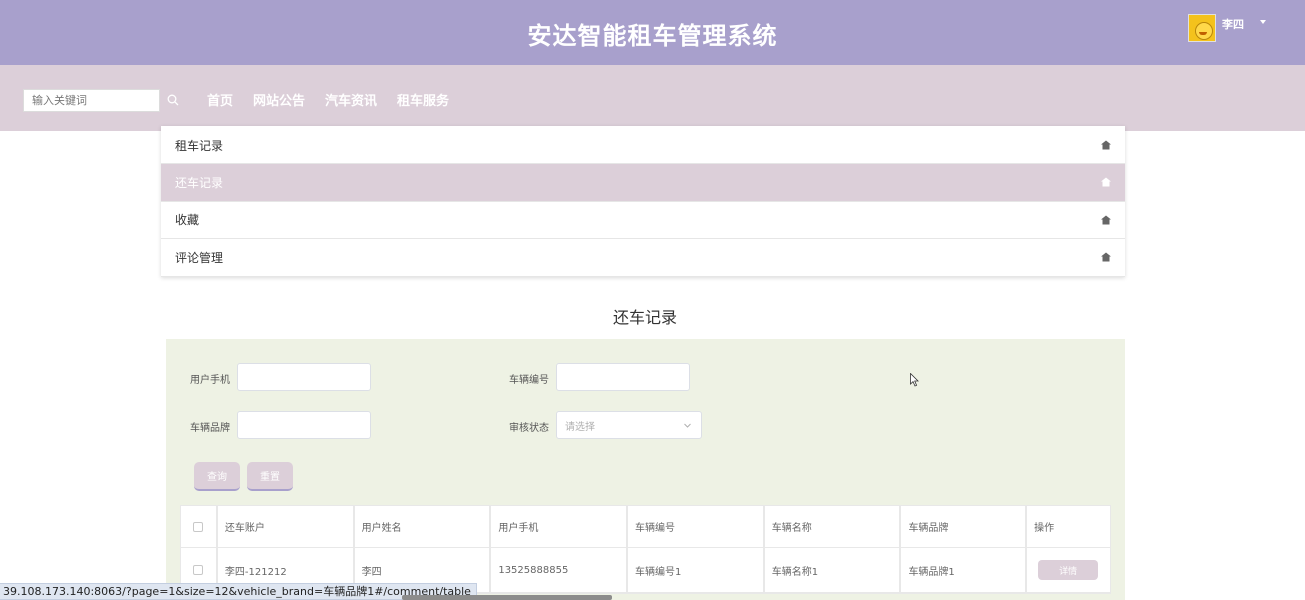 The width and height of the screenshot is (1305, 600). What do you see at coordinates (529, 380) in the screenshot?
I see `vehicle-no-label: 车辆编号` at bounding box center [529, 380].